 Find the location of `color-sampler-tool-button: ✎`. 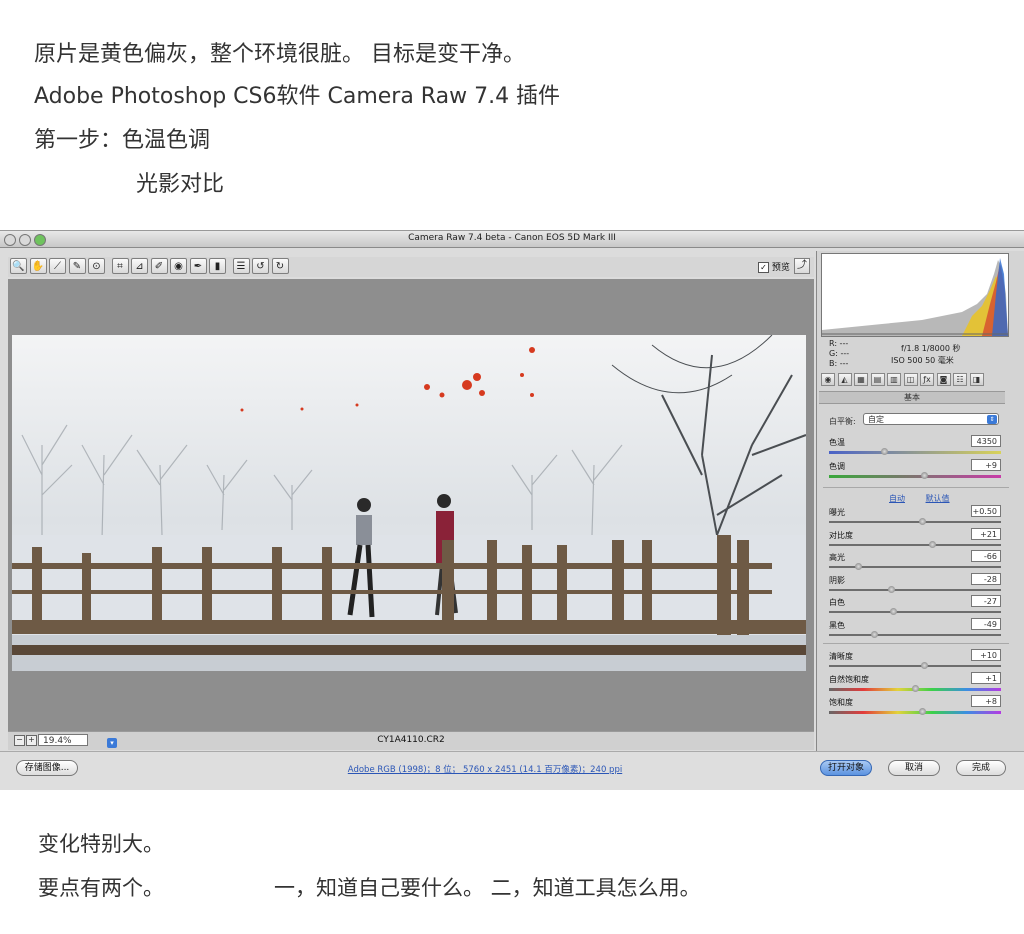

color-sampler-tool-button: ✎ is located at coordinates (77, 266).